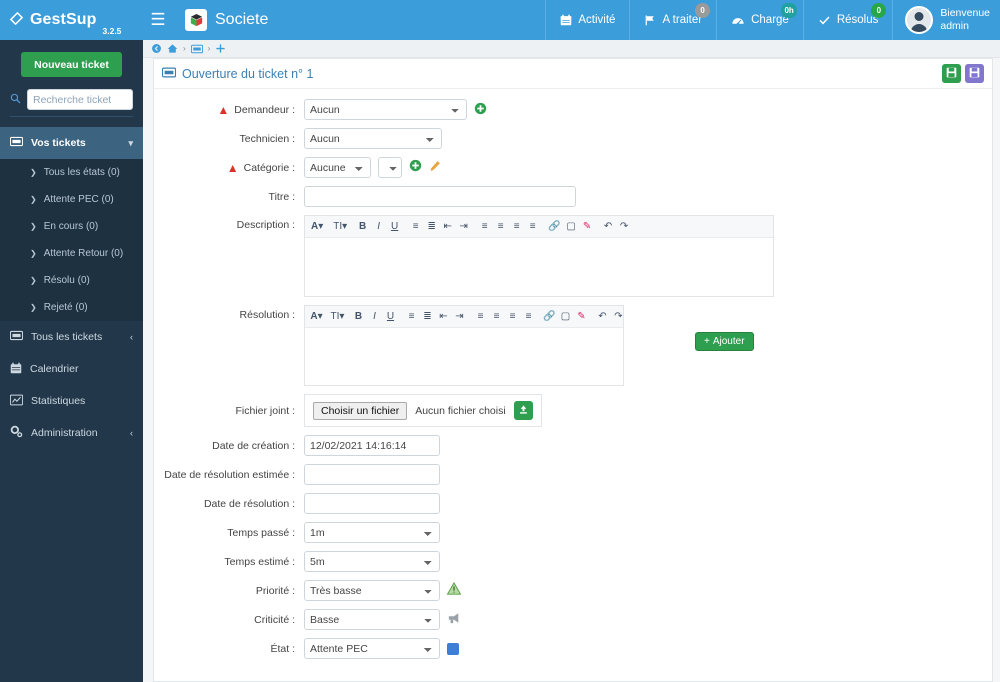 The width and height of the screenshot is (1000, 682). I want to click on choose-file-button: Choisir un fichier, so click(360, 410).